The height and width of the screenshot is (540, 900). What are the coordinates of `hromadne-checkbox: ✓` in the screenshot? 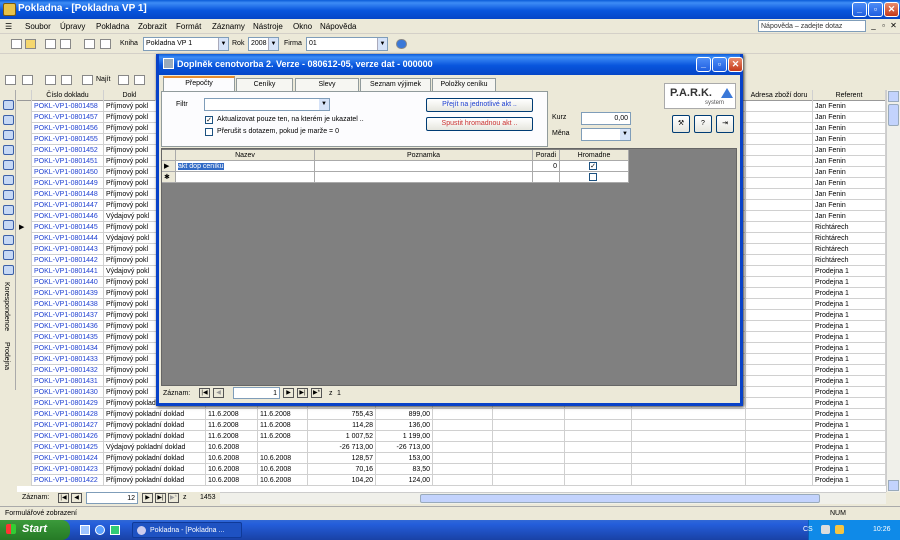 It's located at (593, 166).